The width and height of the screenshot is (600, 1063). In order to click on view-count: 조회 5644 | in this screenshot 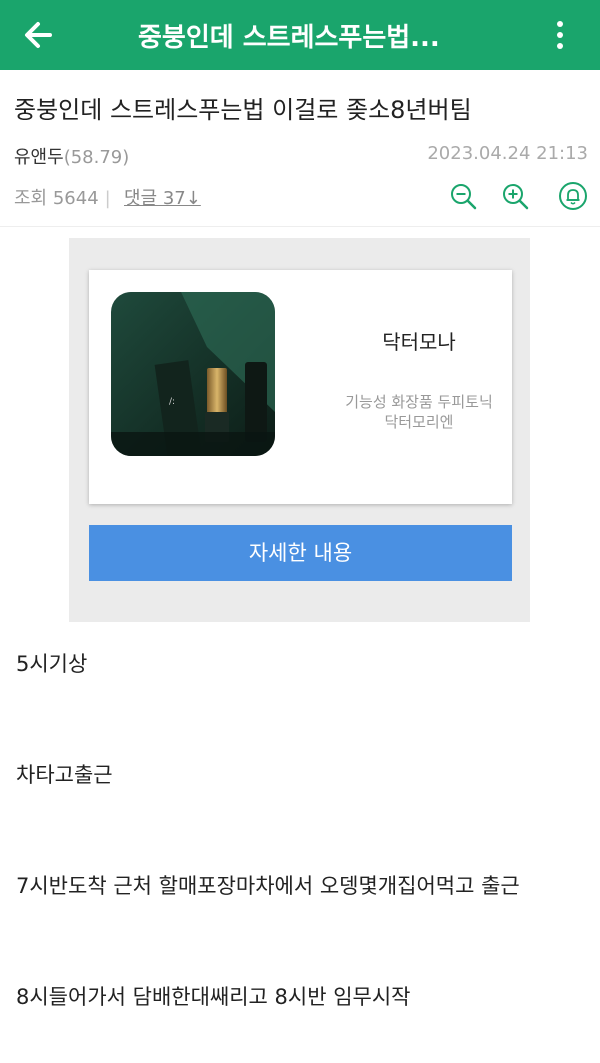, I will do `click(65, 197)`.